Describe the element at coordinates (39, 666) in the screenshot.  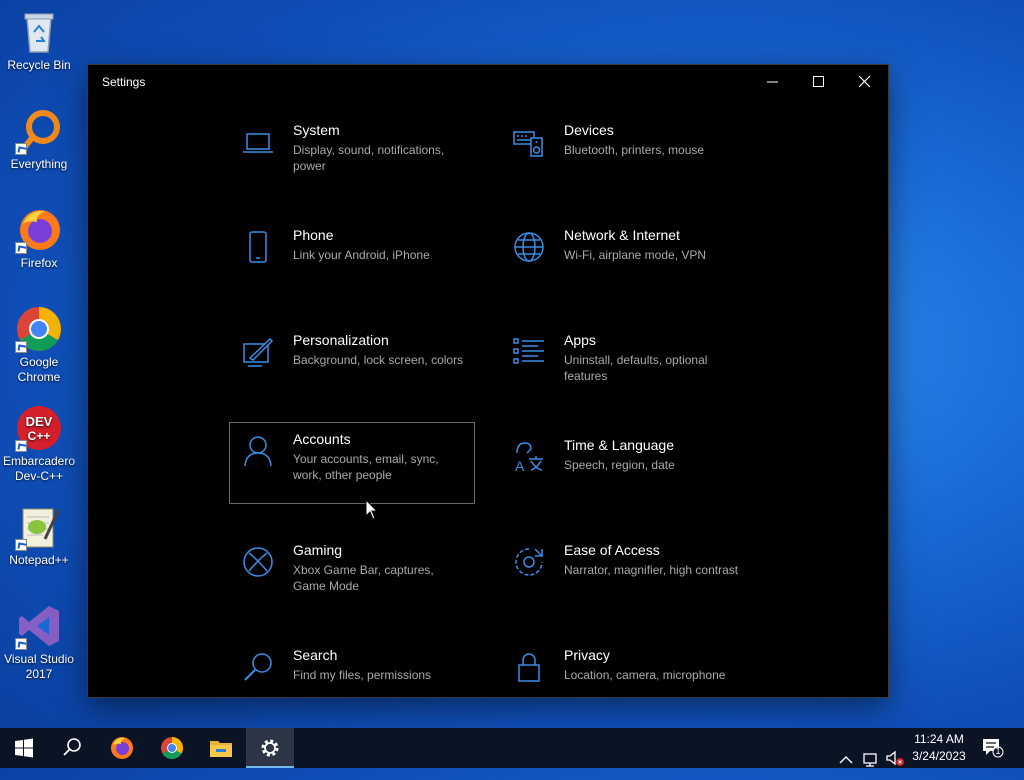
I see `desktop-icon-label: Visual Studio 2017` at that location.